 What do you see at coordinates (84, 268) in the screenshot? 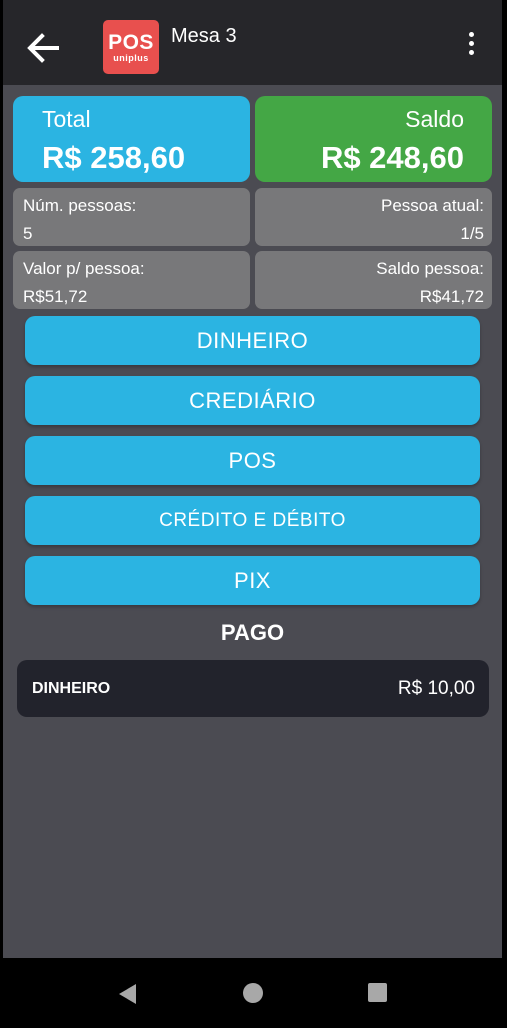
I see `valor-pessoa-label: Valor p/ pessoa:` at bounding box center [84, 268].